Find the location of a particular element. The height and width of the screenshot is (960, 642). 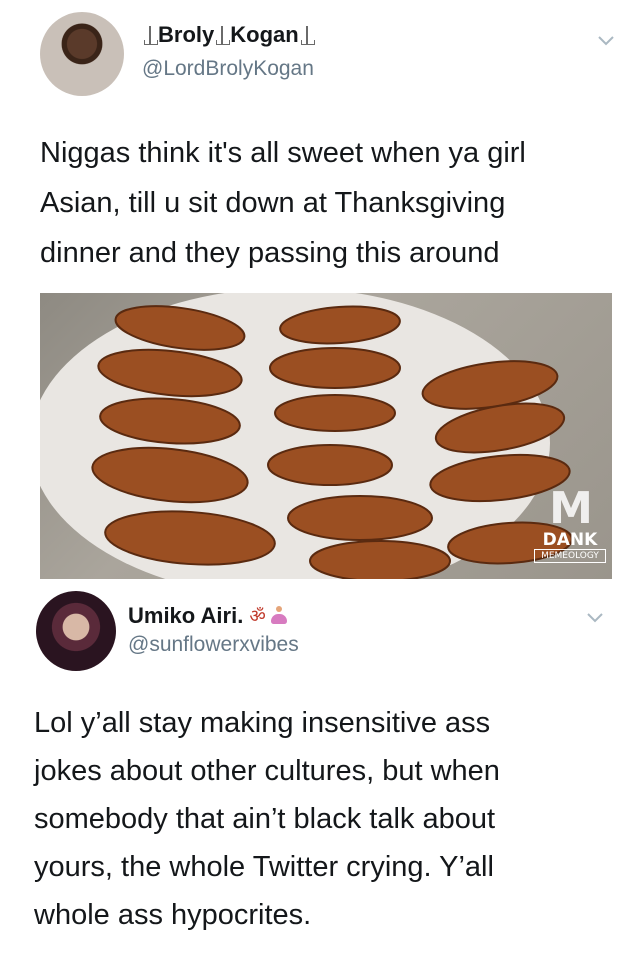

tweet-text-line: jokes about other cultures, but when is located at coordinates (267, 771).